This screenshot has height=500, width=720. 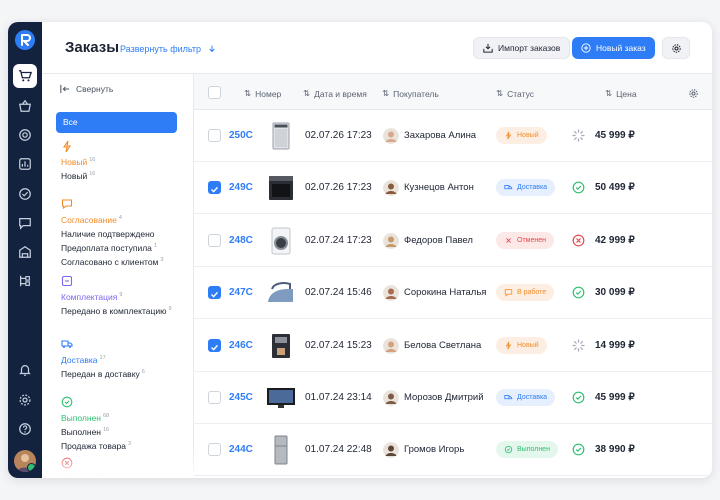 What do you see at coordinates (434, 449) in the screenshot?
I see `buyer-name: Громов Игорь` at bounding box center [434, 449].